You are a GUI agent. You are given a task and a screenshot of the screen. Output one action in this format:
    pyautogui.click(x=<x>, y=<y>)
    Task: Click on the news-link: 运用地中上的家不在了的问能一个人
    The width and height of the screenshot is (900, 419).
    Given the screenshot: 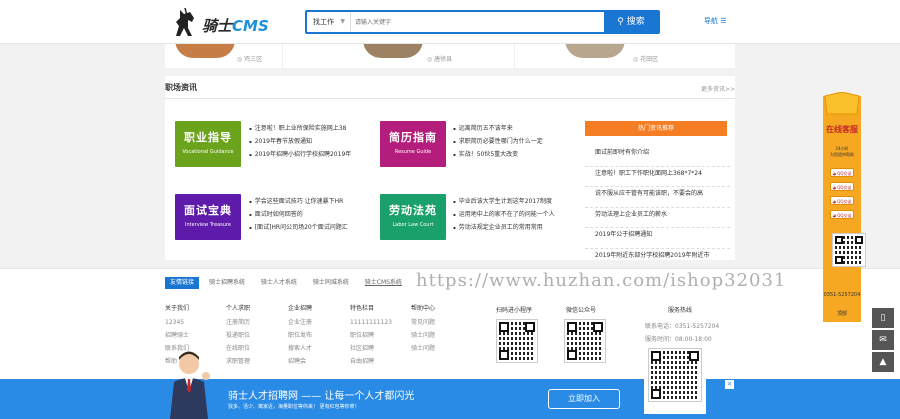 What is the action you would take?
    pyautogui.click(x=518, y=214)
    